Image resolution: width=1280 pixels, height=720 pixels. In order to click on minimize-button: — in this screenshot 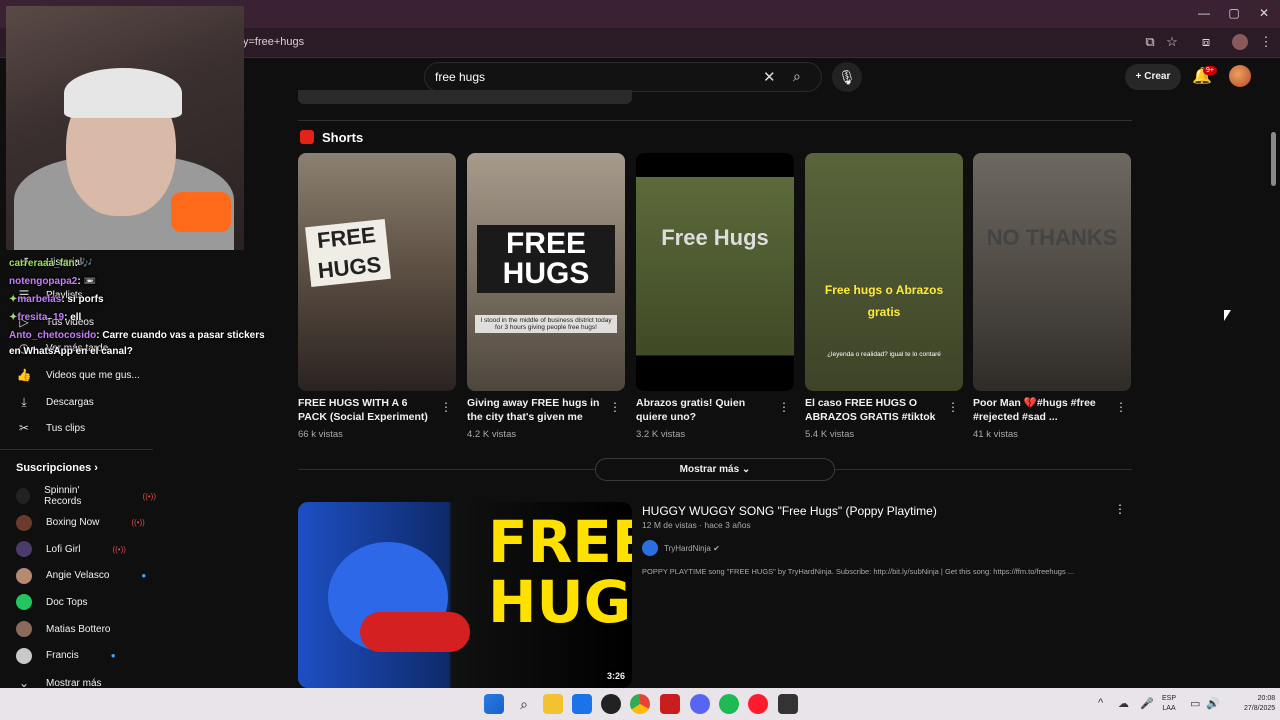, I will do `click(1204, 13)`.